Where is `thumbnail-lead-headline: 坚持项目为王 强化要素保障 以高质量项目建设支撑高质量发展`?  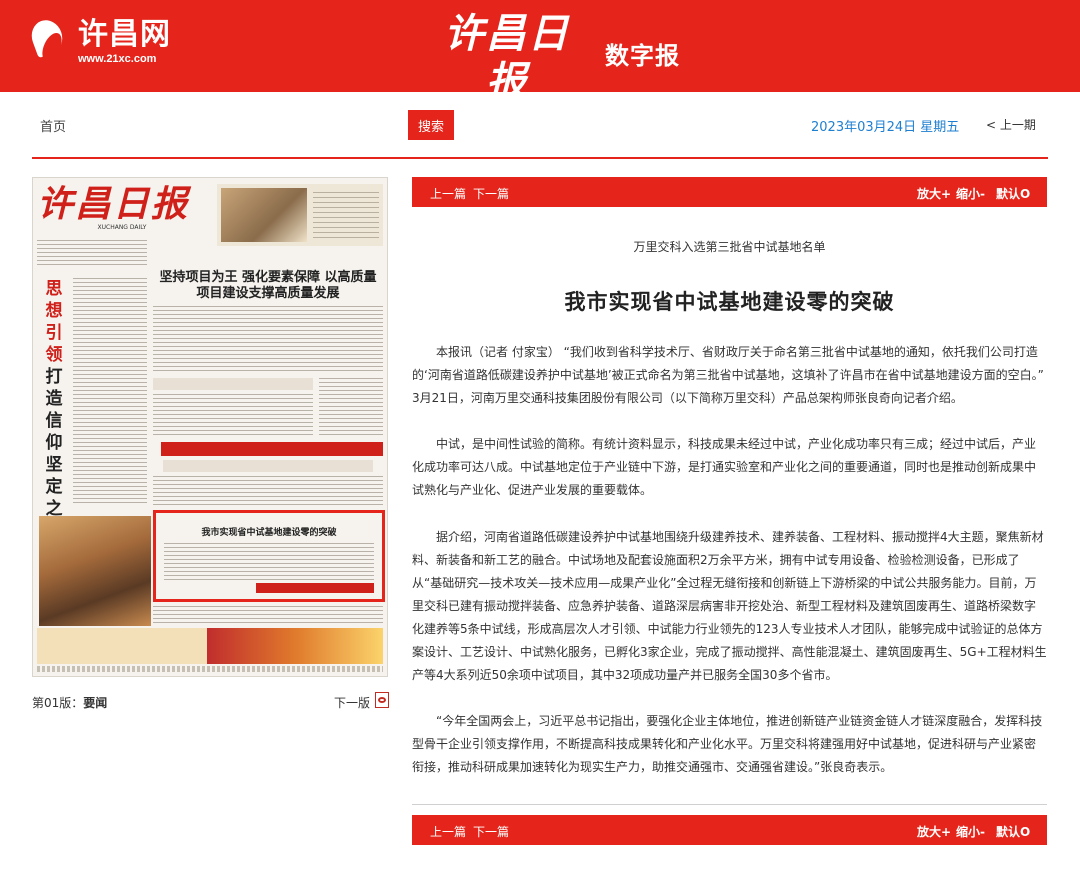
thumbnail-lead-headline: 坚持项目为王 强化要素保障 以高质量项目建设支撑高质量发展 is located at coordinates (268, 286).